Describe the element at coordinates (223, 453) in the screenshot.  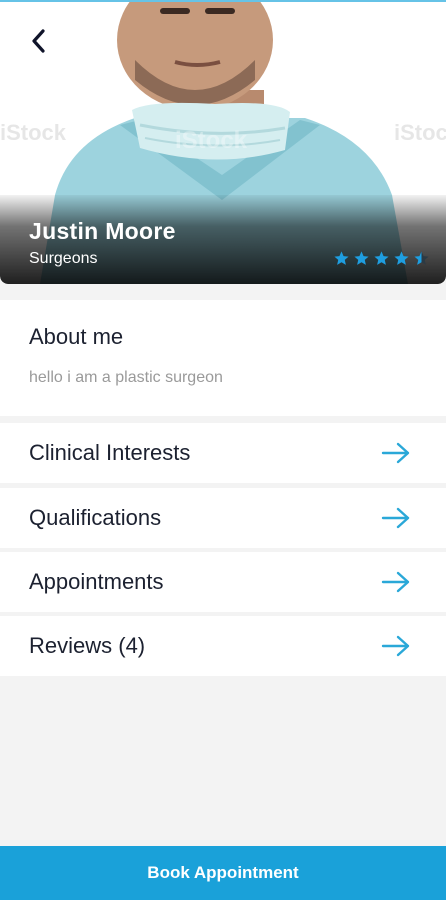
I see `menu-item-clinical-interests: Clinical Interests` at that location.